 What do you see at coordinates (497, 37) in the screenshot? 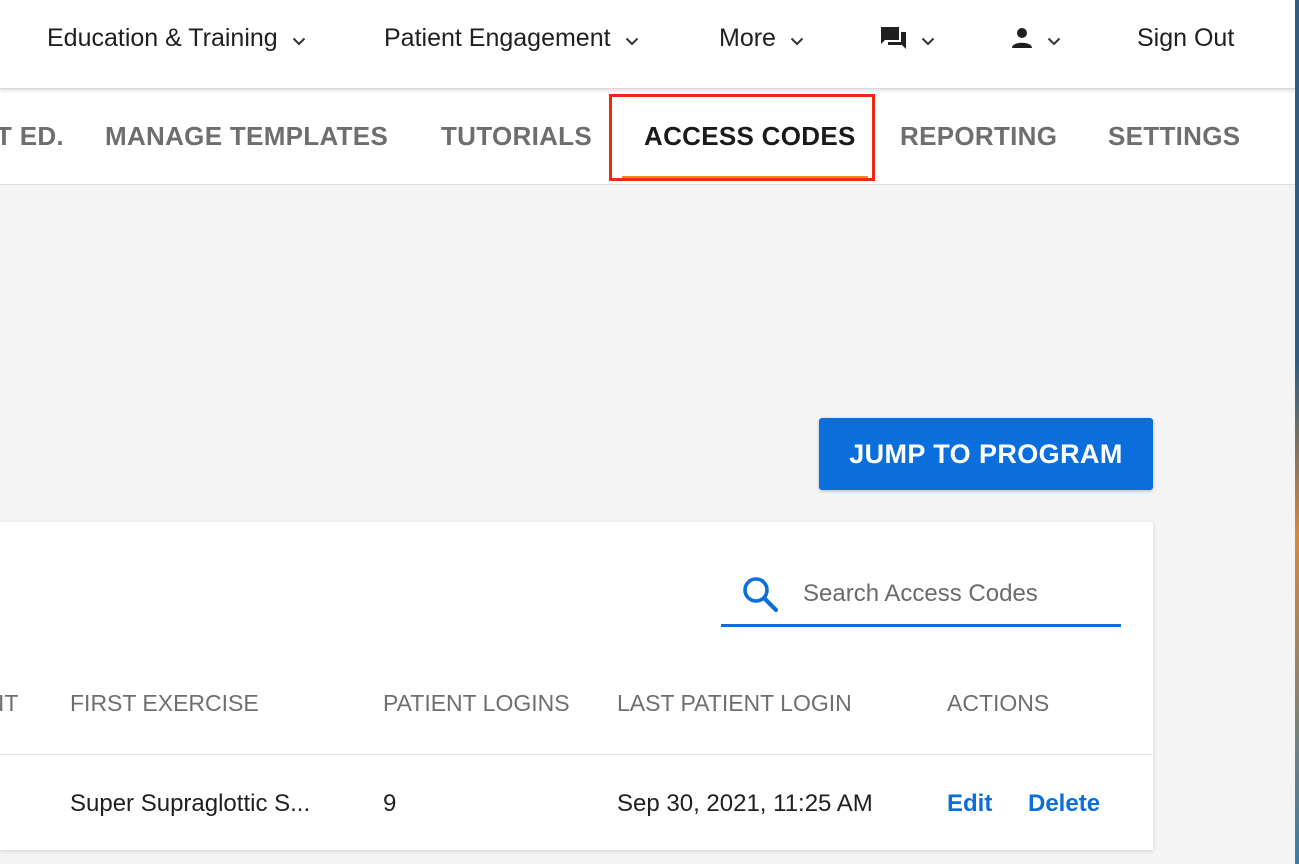
I see `nav-patient-engagement-label: Patient Engagement` at bounding box center [497, 37].